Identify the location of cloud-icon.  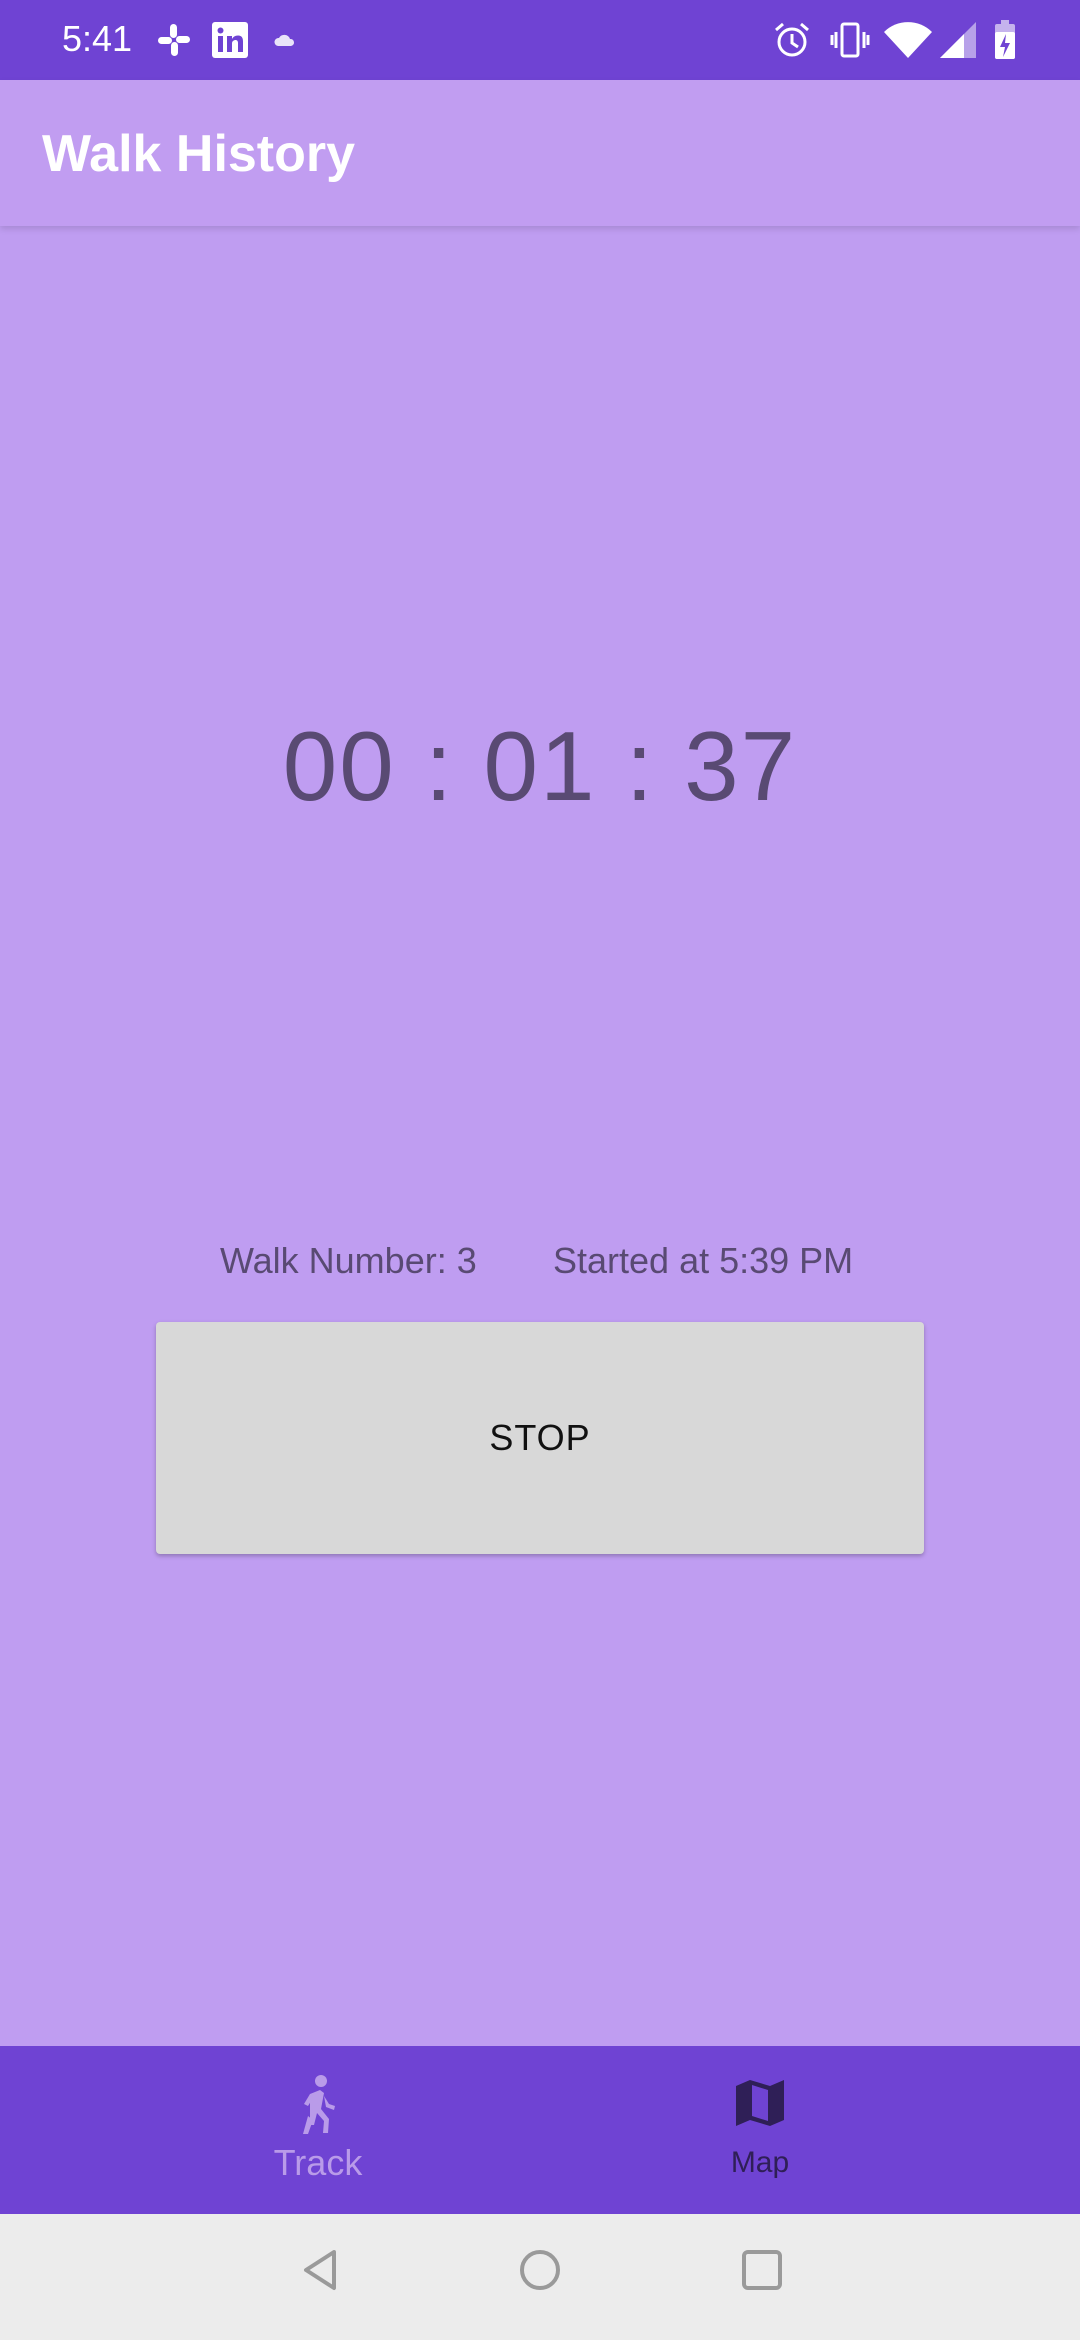
(285, 43).